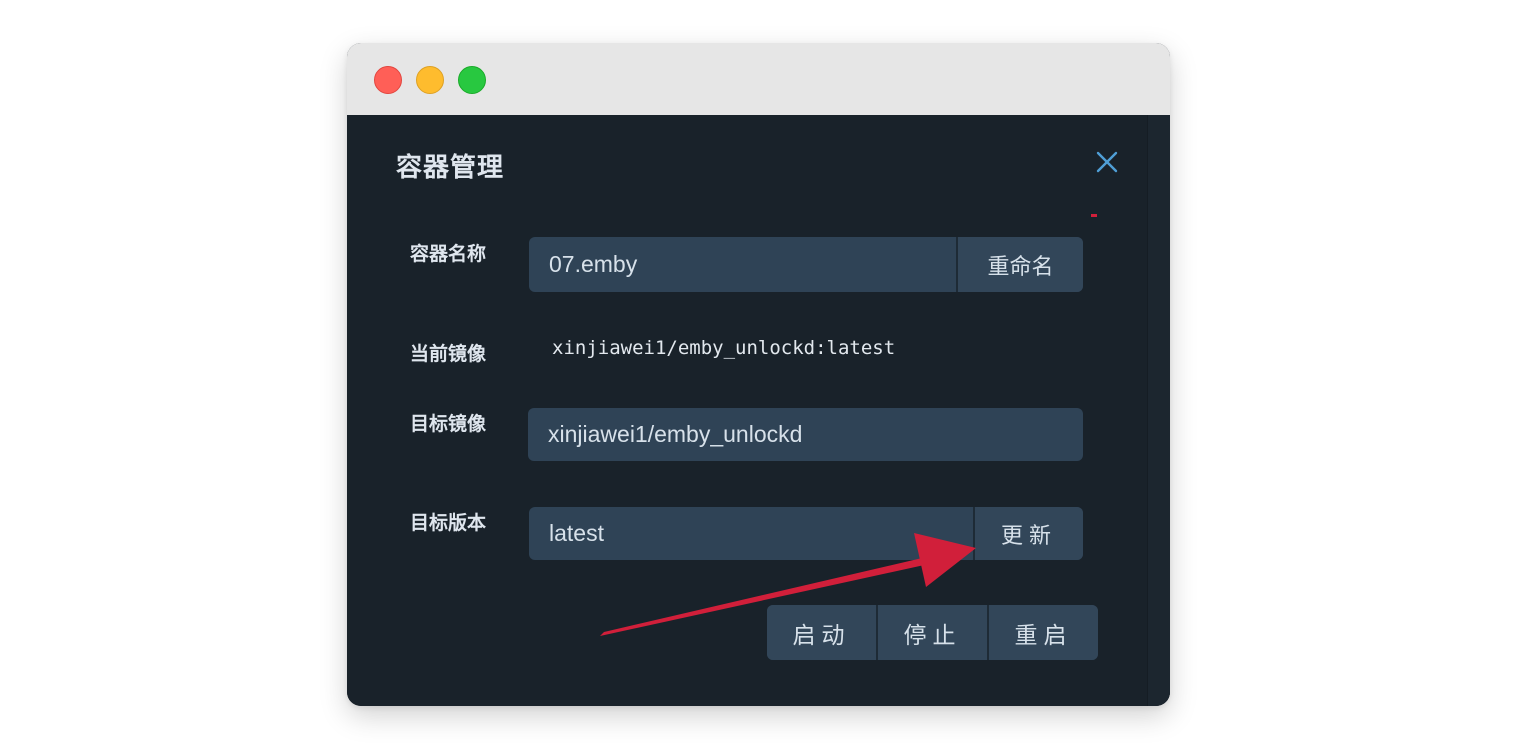  I want to click on restart-button: 重启, so click(1042, 632).